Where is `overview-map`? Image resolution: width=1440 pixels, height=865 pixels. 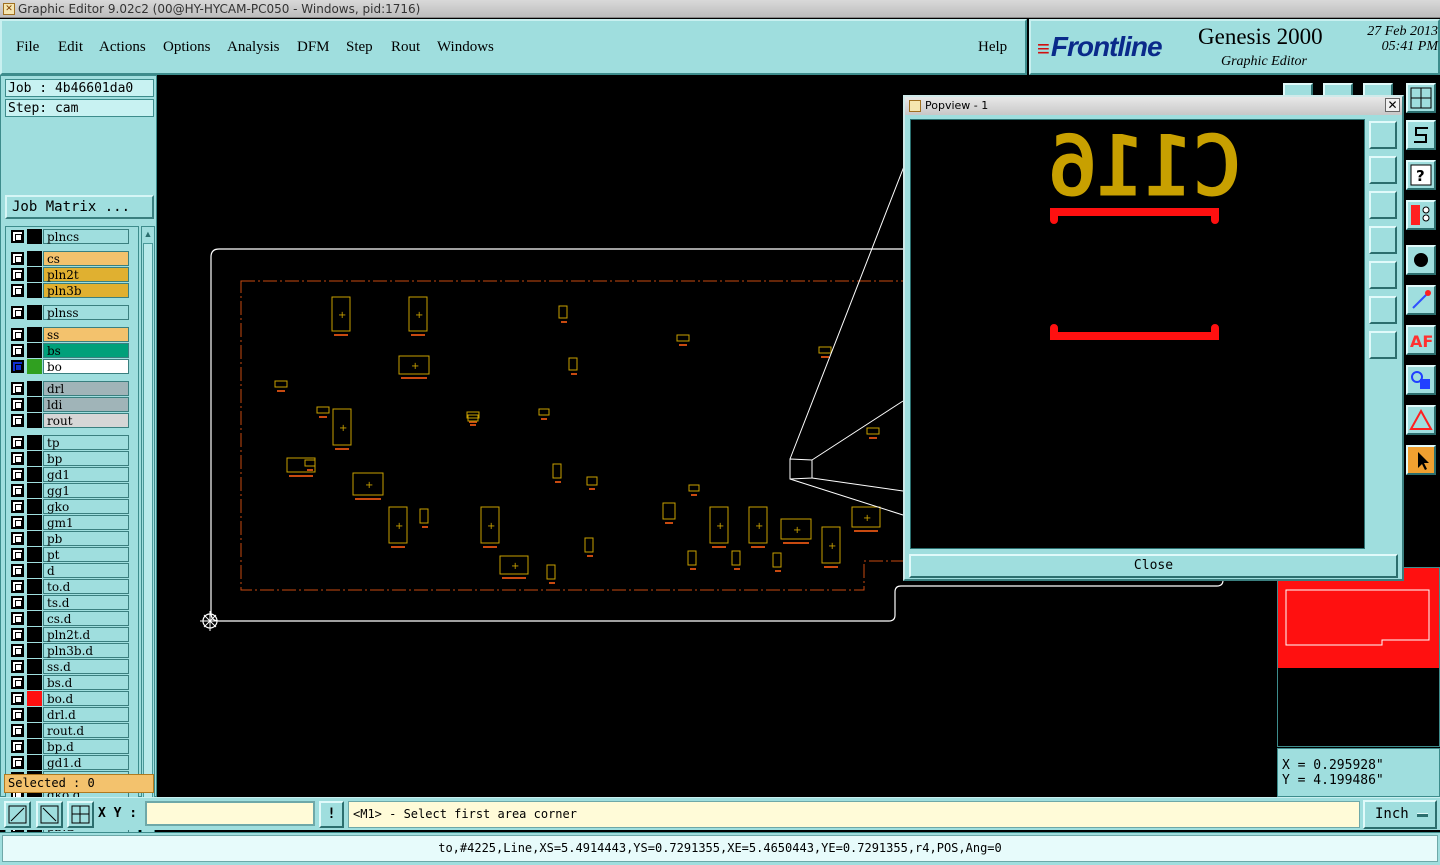 overview-map is located at coordinates (1358, 657).